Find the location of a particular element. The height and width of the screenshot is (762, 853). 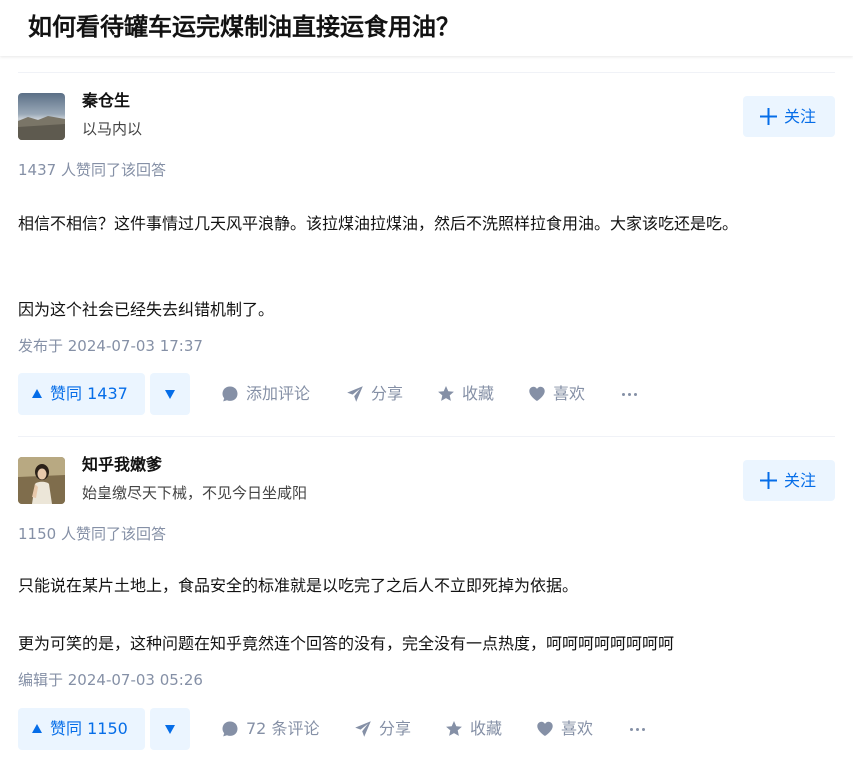

answer-timestamp: 发布于 2024-07-03 17:37 is located at coordinates (110, 346).